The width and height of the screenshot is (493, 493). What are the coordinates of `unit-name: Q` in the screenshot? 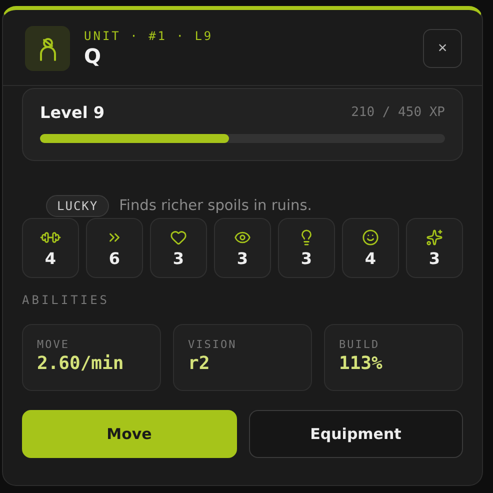 It's located at (93, 56).